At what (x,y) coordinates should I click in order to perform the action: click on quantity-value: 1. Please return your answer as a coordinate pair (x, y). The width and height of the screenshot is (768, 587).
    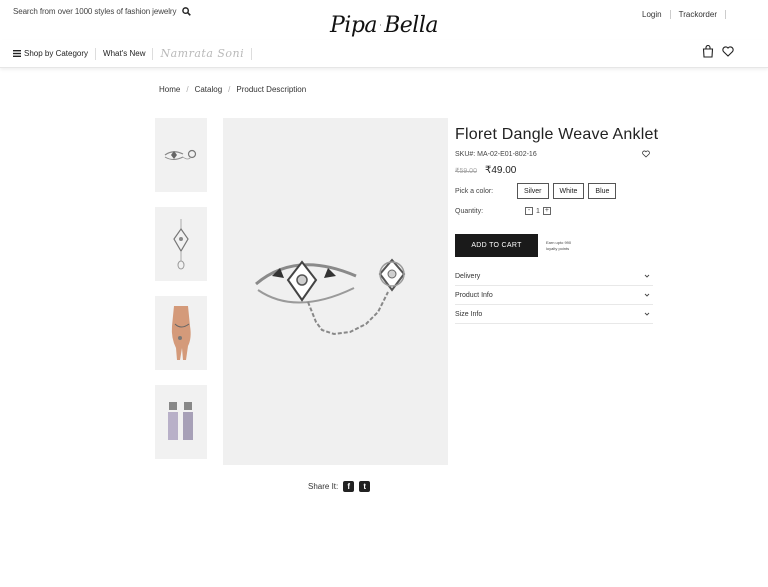
    Looking at the image, I should click on (538, 211).